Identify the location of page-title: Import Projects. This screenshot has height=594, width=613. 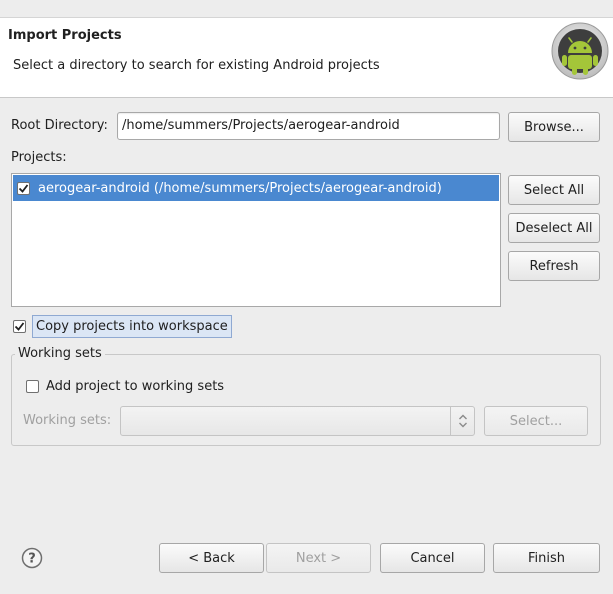
(65, 35).